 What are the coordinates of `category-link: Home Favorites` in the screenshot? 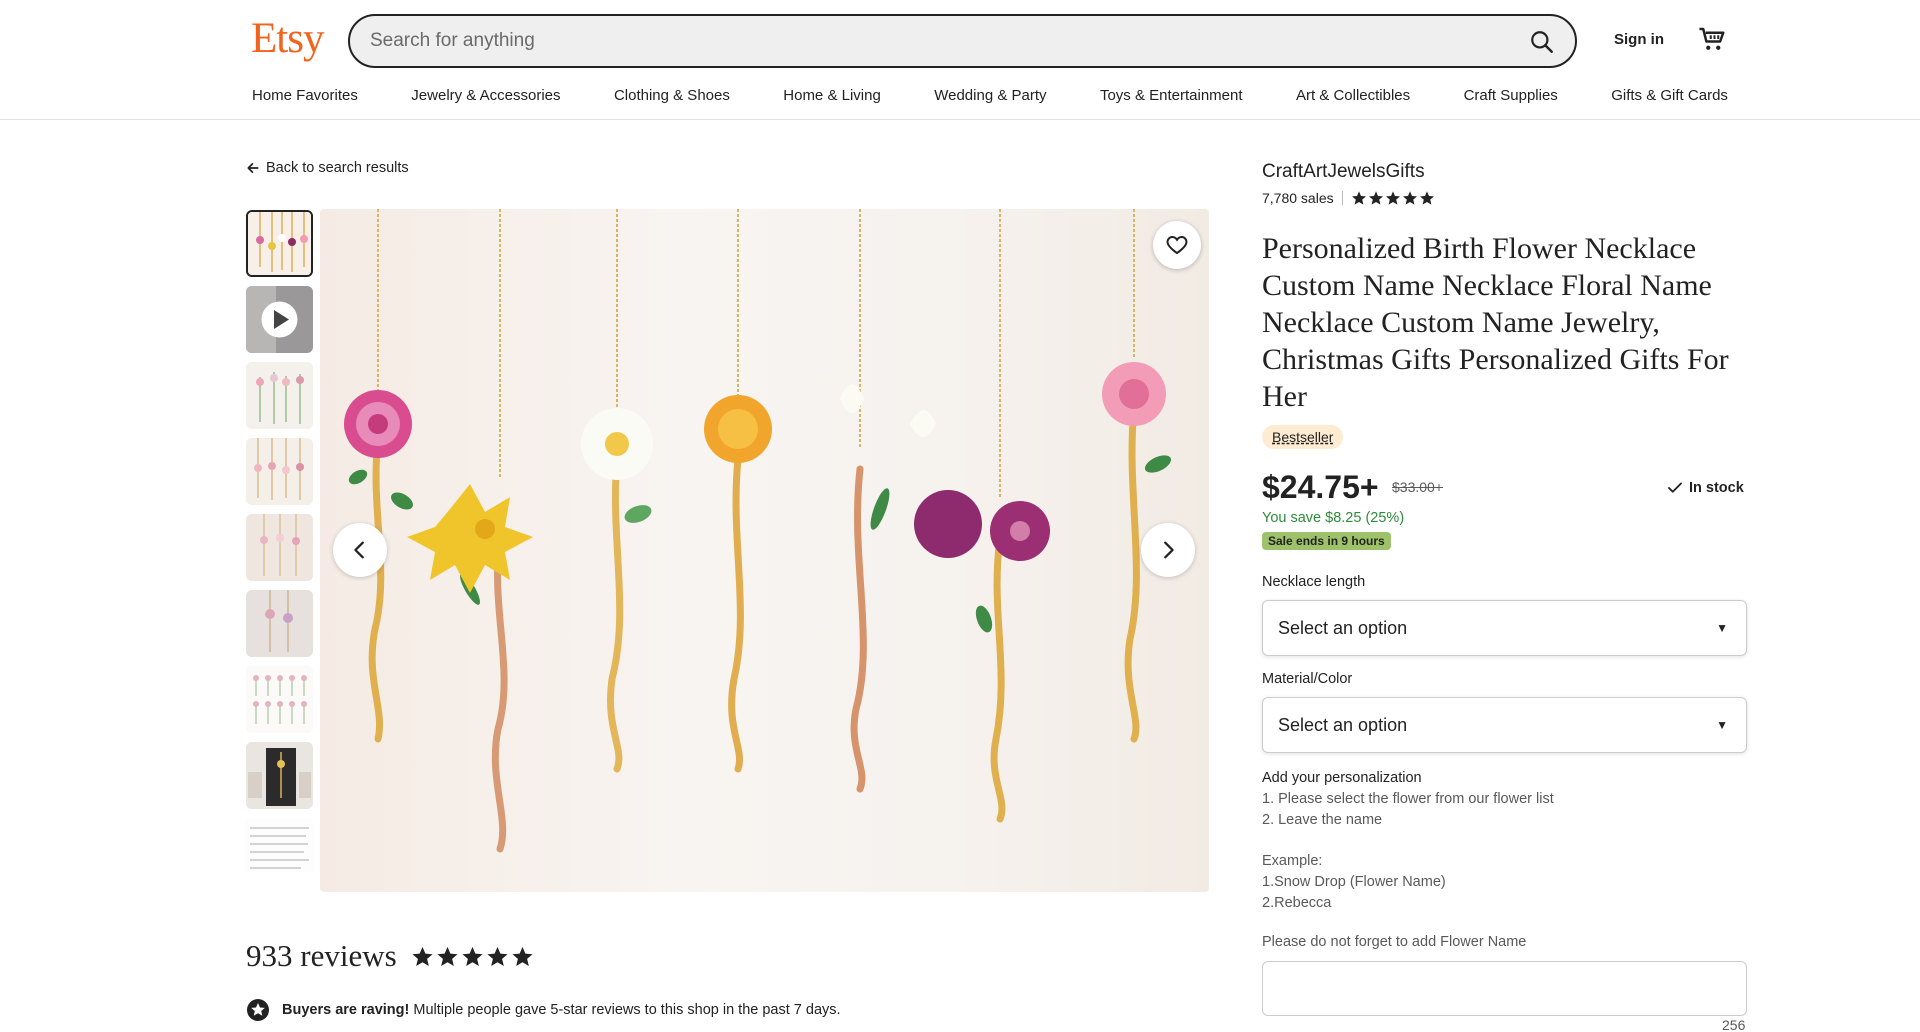 It's located at (305, 95).